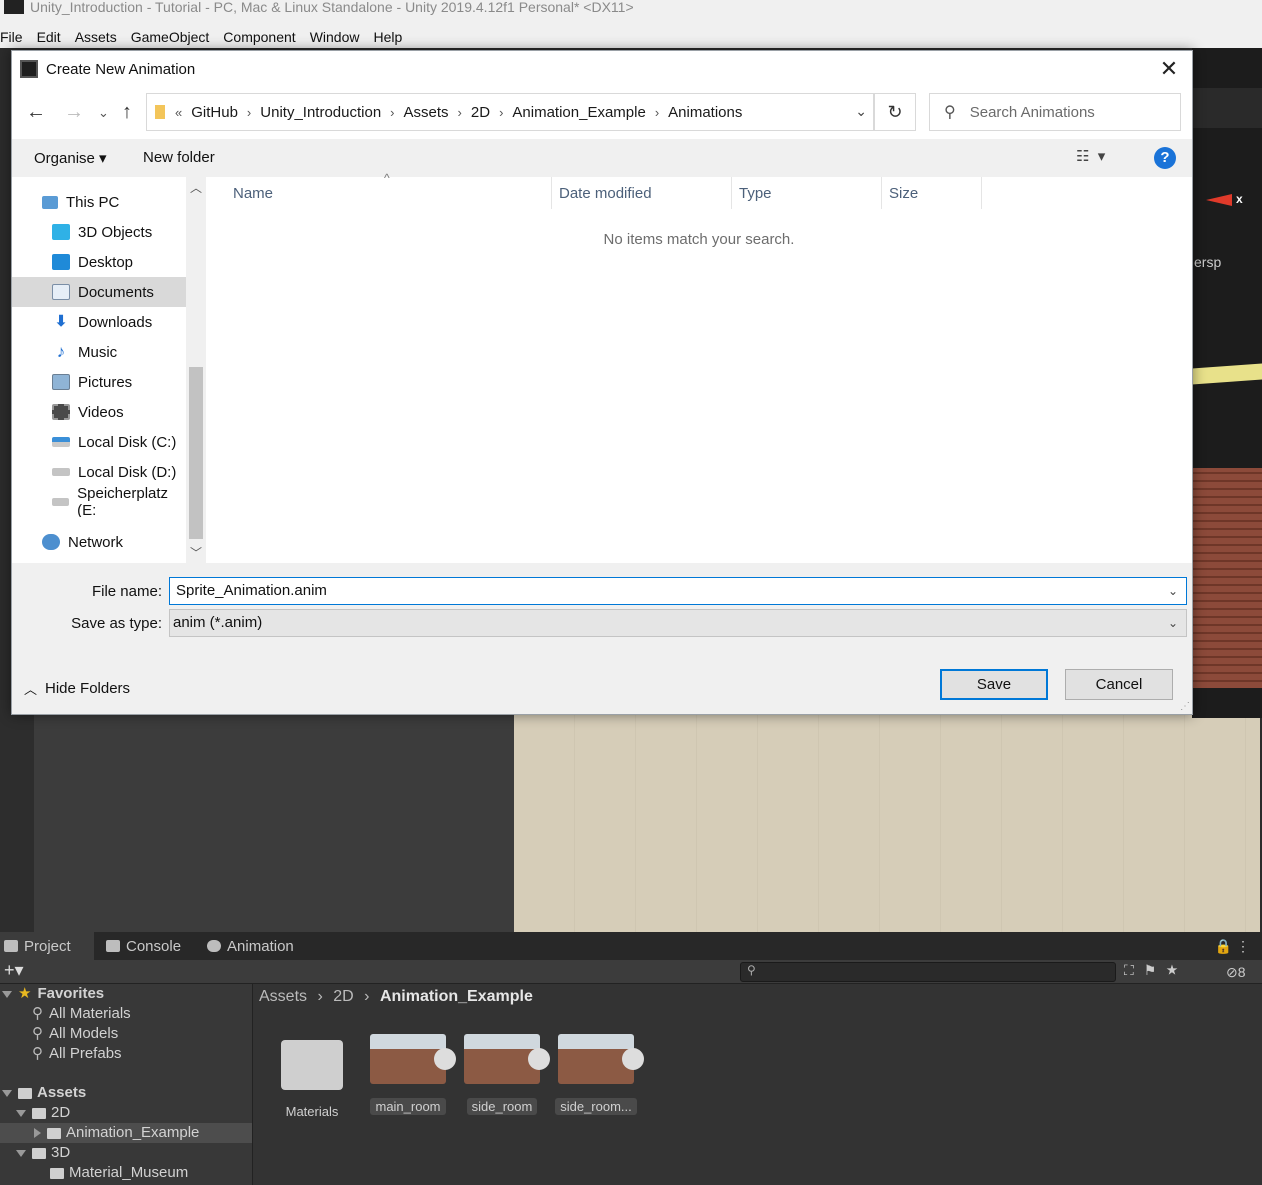 This screenshot has width=1262, height=1185. Describe the element at coordinates (70, 158) in the screenshot. I see `organise-button: Organise ▾` at that location.